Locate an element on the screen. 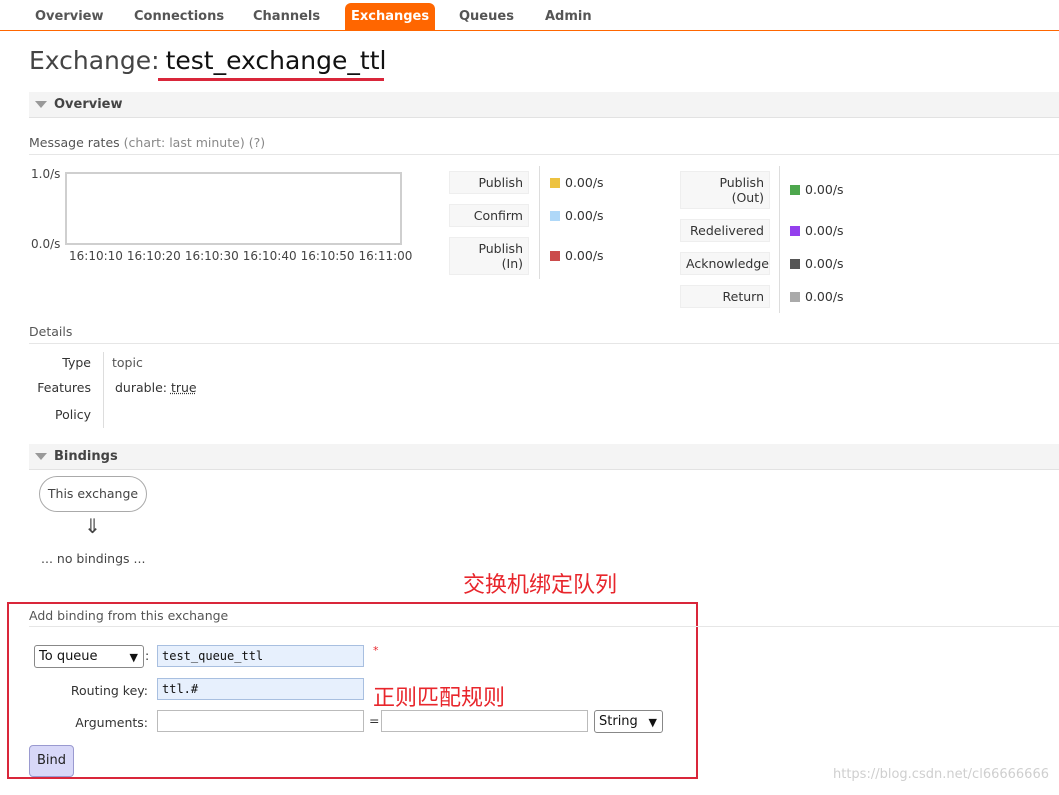 The width and height of the screenshot is (1059, 795). this-exchange-node: This exchange is located at coordinates (93, 494).